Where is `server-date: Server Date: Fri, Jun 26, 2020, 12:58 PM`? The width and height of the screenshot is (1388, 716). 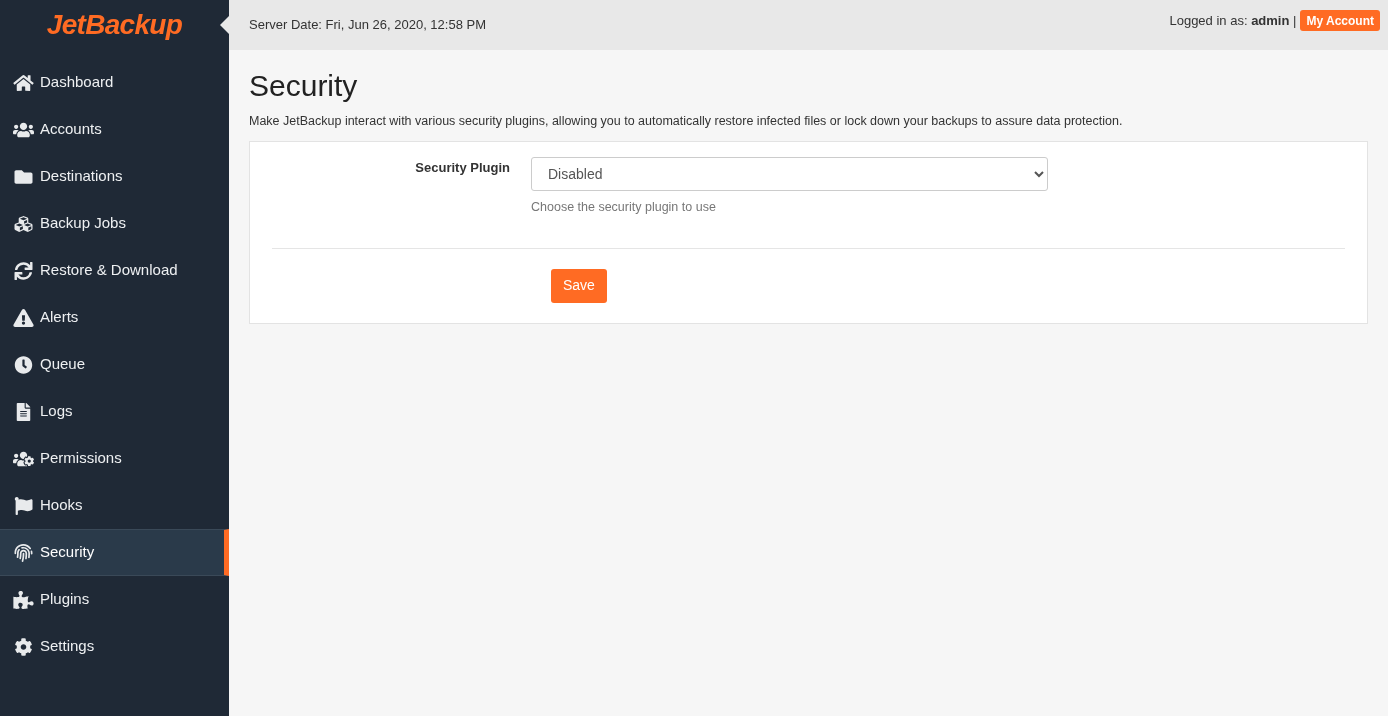
server-date: Server Date: Fri, Jun 26, 2020, 12:58 PM is located at coordinates (367, 25).